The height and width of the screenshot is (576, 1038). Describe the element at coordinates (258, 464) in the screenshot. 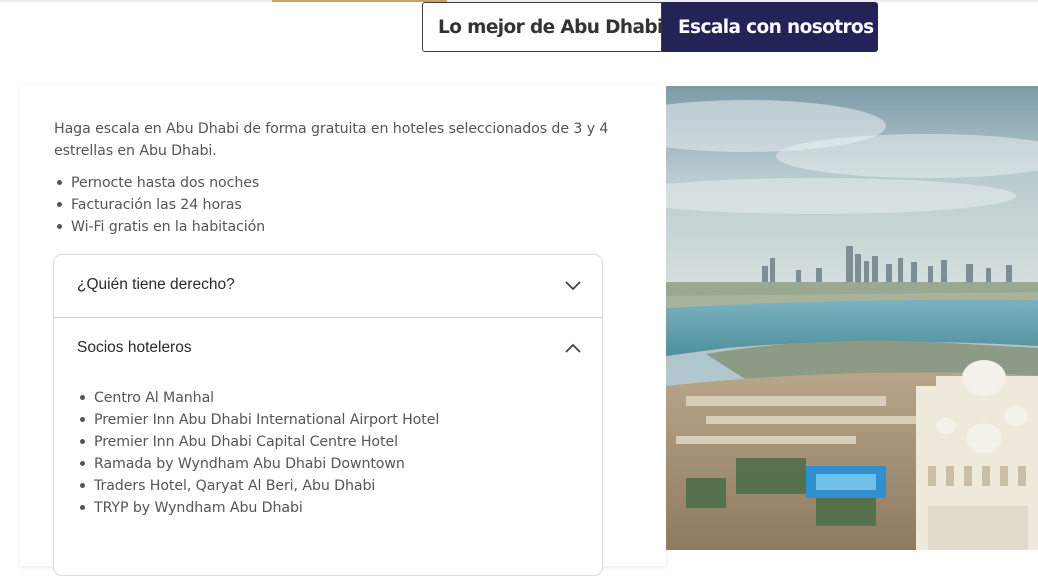

I see `hotel-item: Ramada by Wyndham Abu Dhabi Downtown` at that location.